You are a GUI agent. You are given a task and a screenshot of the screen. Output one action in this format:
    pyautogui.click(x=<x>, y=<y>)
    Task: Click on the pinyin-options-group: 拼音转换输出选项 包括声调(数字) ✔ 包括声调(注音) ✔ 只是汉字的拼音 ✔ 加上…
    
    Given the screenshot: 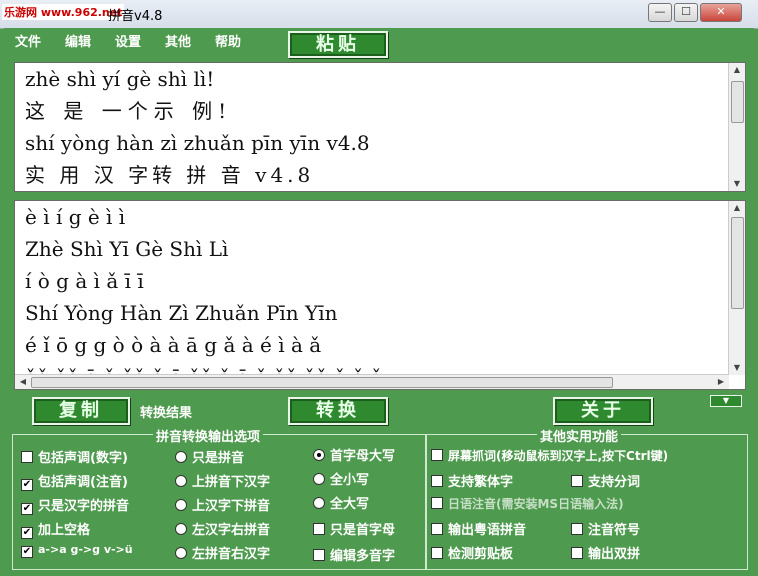 What is the action you would take?
    pyautogui.click(x=219, y=498)
    